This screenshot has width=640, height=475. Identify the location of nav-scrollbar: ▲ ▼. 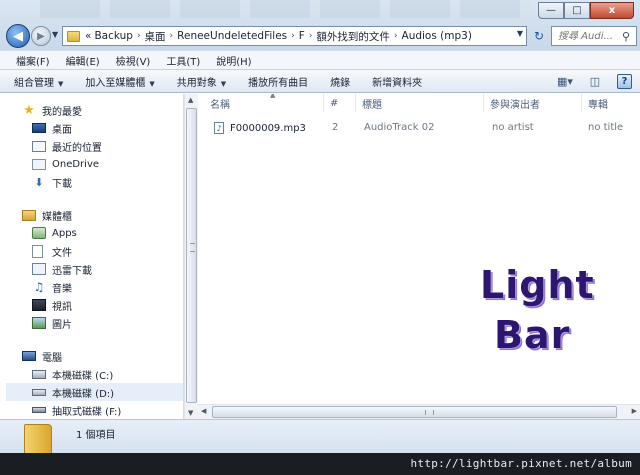
(191, 256).